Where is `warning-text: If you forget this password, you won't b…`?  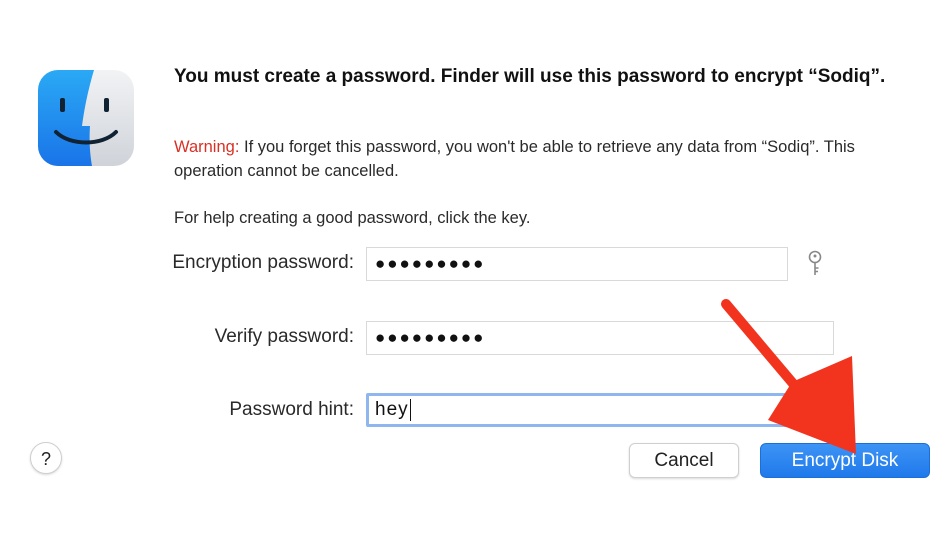
warning-text: If you forget this password, you won't b… is located at coordinates (514, 159).